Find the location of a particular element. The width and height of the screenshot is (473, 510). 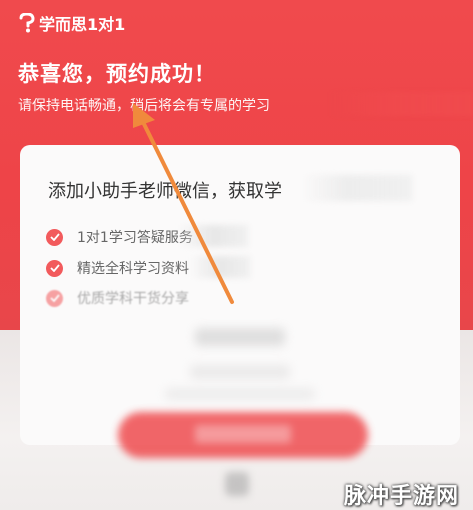

benefit-item: 1对1学习答疑服务 is located at coordinates (119, 237).